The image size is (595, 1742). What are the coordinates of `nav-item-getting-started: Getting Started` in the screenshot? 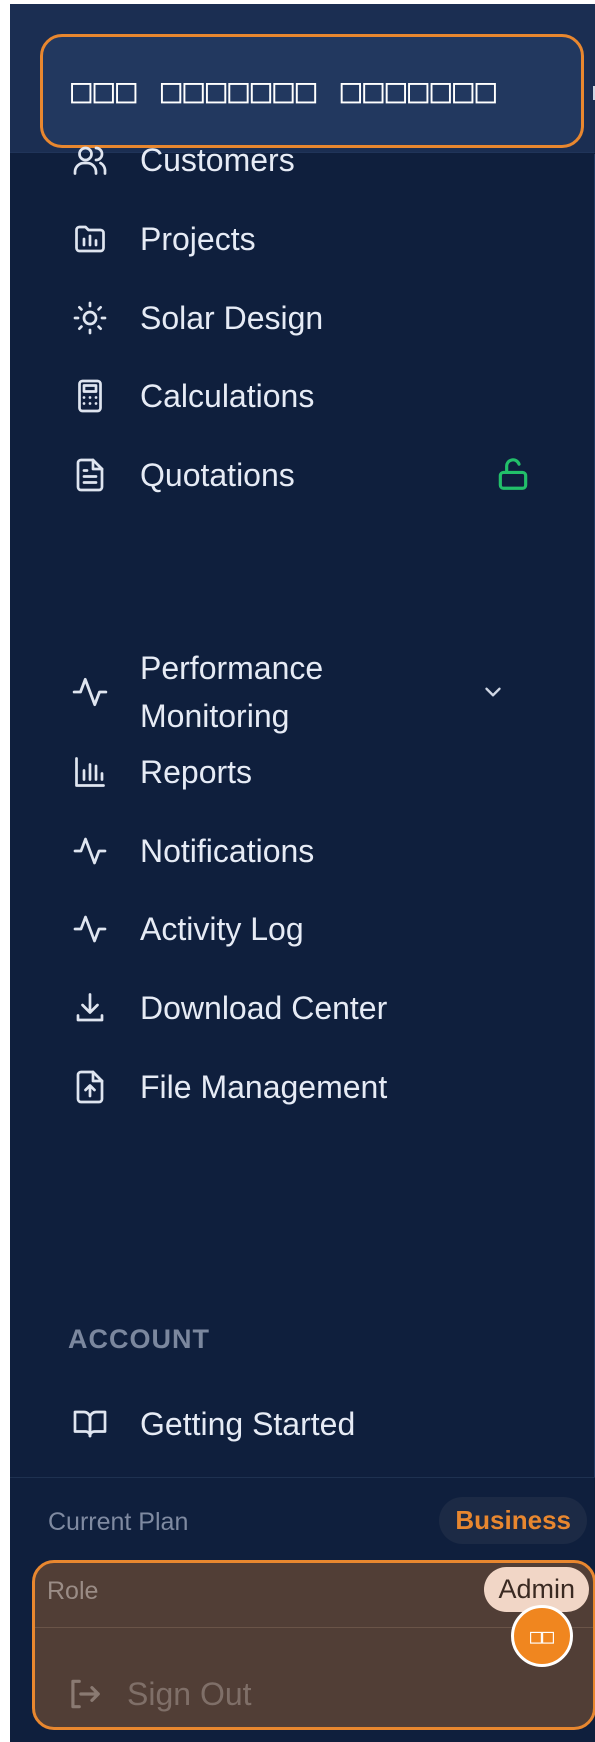 It's located at (320, 1424).